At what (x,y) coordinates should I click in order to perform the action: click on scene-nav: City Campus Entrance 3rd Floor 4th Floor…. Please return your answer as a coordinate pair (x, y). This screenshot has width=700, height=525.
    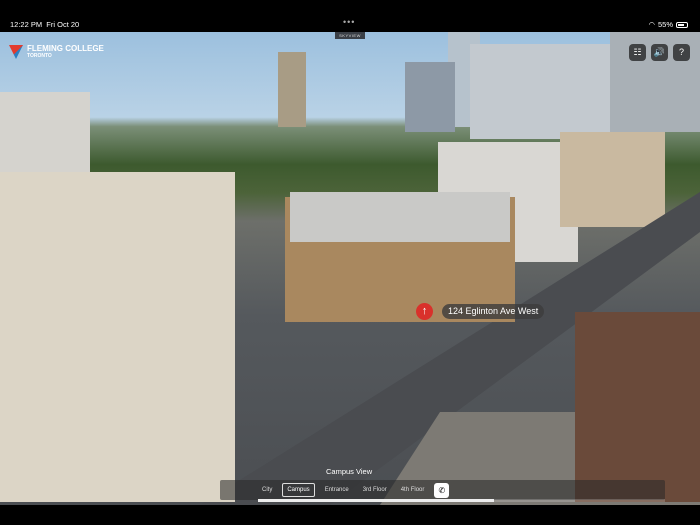
    Looking at the image, I should click on (442, 490).